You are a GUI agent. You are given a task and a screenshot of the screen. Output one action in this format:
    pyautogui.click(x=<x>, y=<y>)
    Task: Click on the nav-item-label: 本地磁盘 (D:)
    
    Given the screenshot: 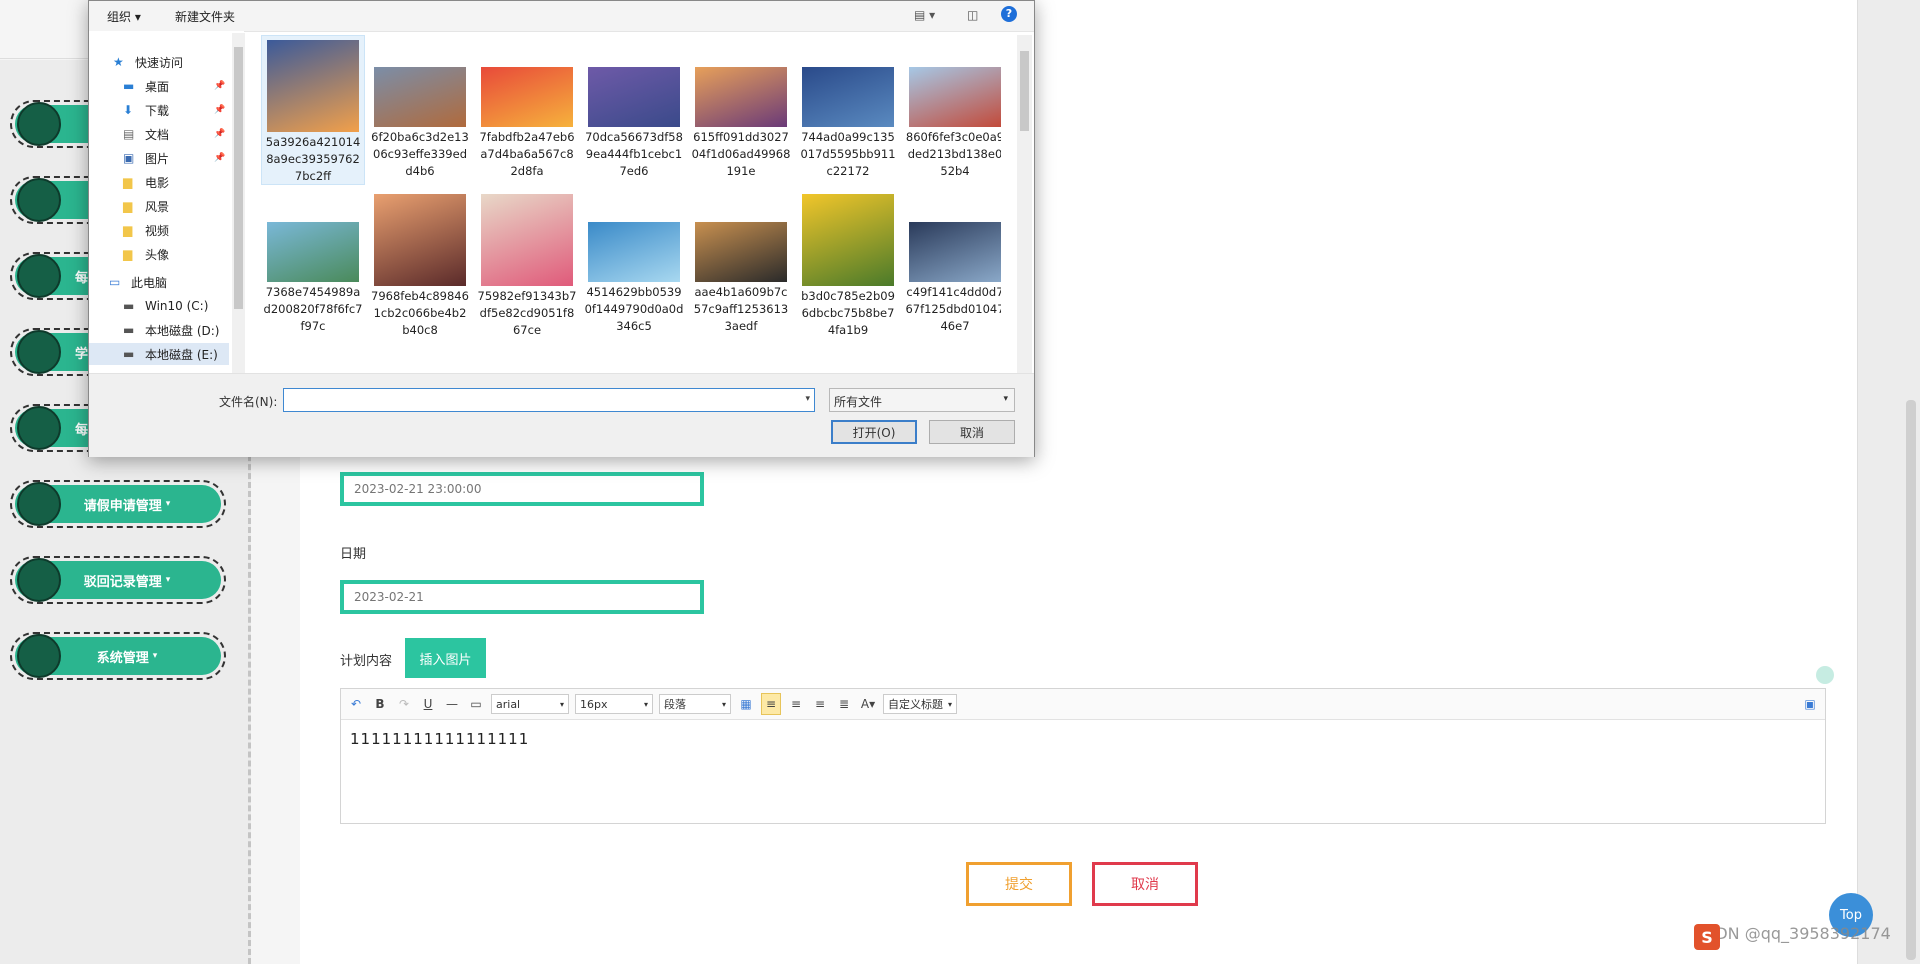 What is the action you would take?
    pyautogui.click(x=182, y=330)
    